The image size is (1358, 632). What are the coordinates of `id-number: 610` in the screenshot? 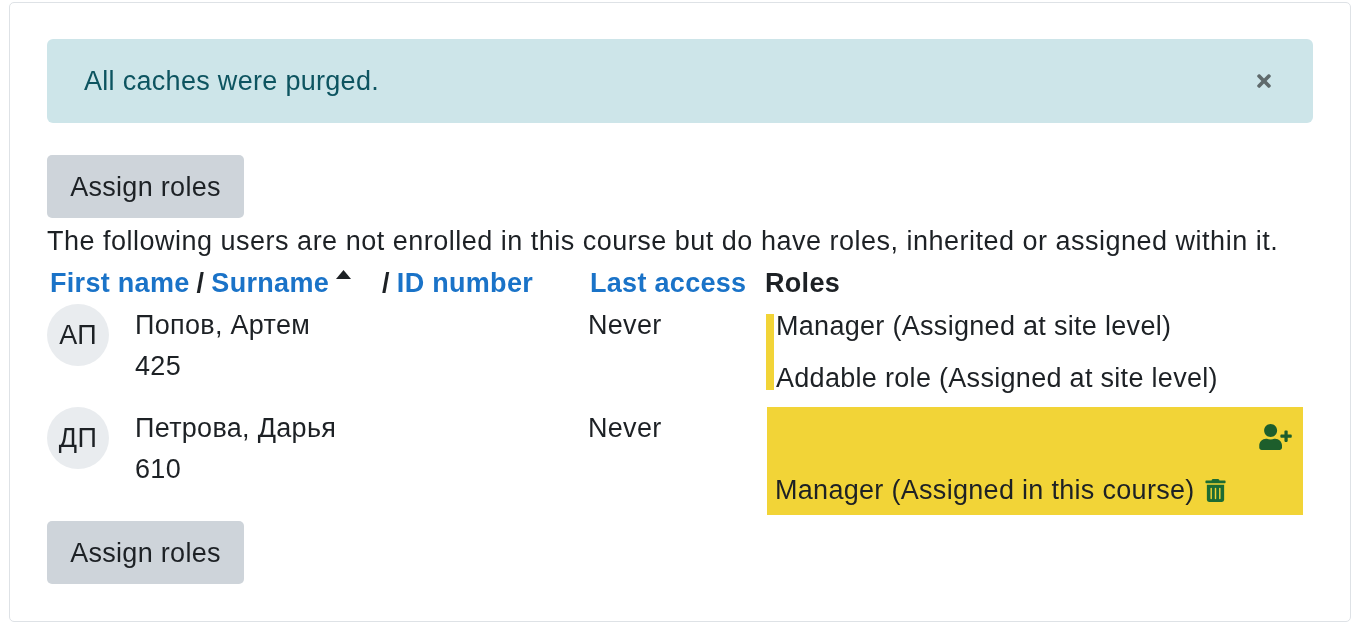 It's located at (158, 469).